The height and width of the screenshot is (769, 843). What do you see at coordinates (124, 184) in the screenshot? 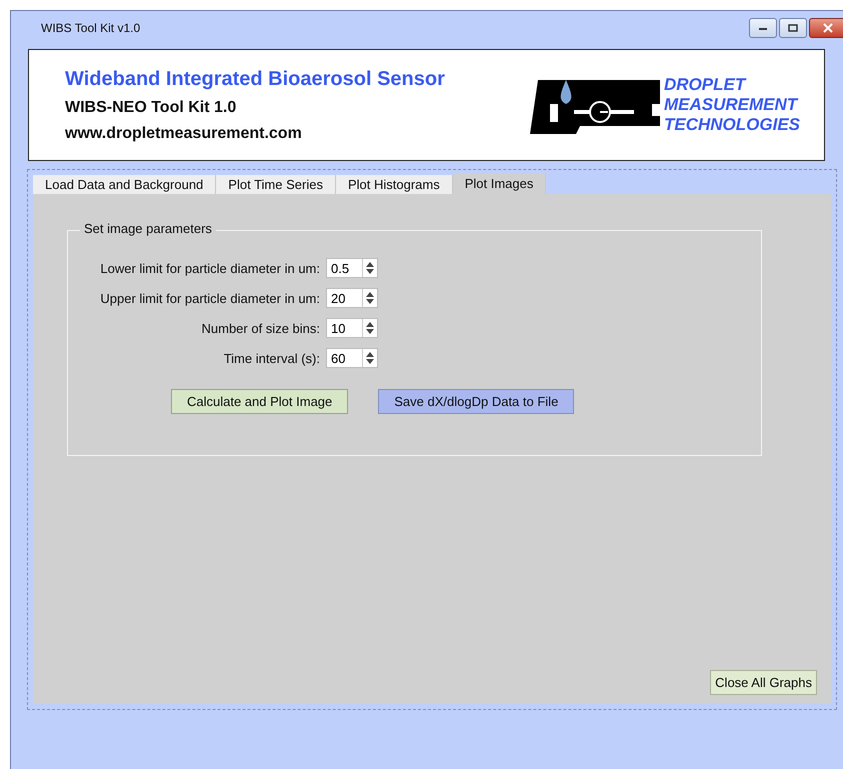
I see `tab: Load Data and Background` at bounding box center [124, 184].